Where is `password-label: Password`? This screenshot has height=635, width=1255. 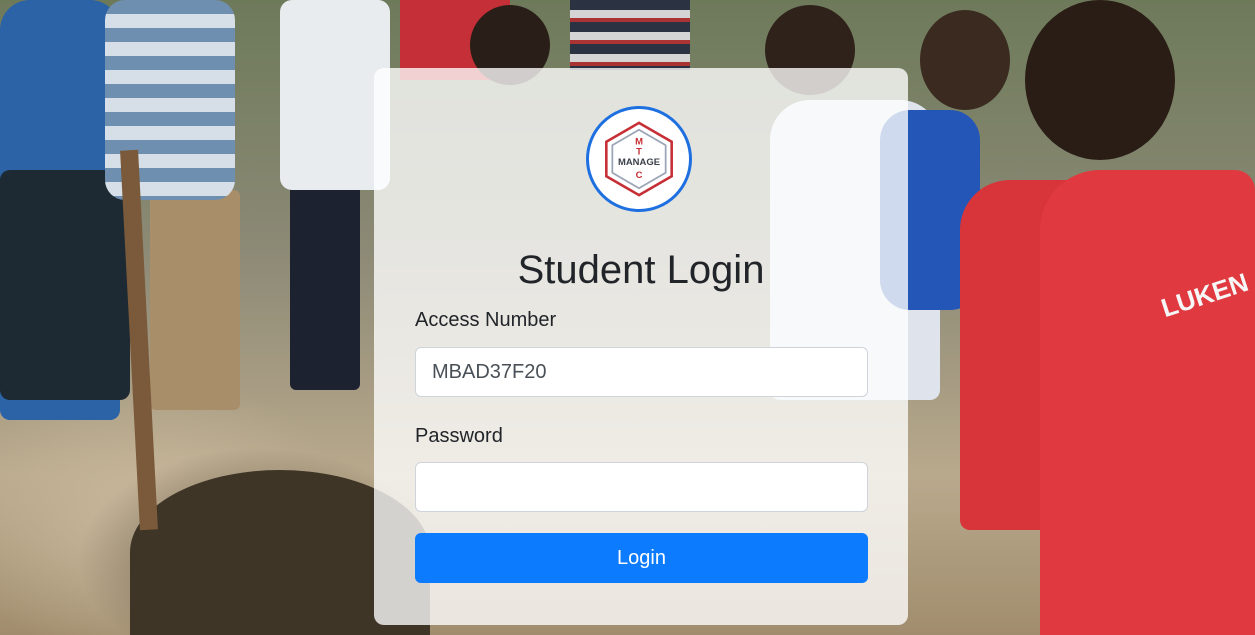
password-label: Password is located at coordinates (459, 436).